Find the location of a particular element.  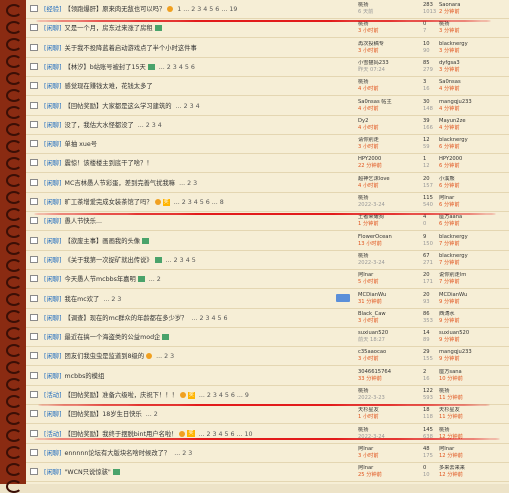

thread-title-text: 没了，我估大水怪都没了 is located at coordinates (99, 125).